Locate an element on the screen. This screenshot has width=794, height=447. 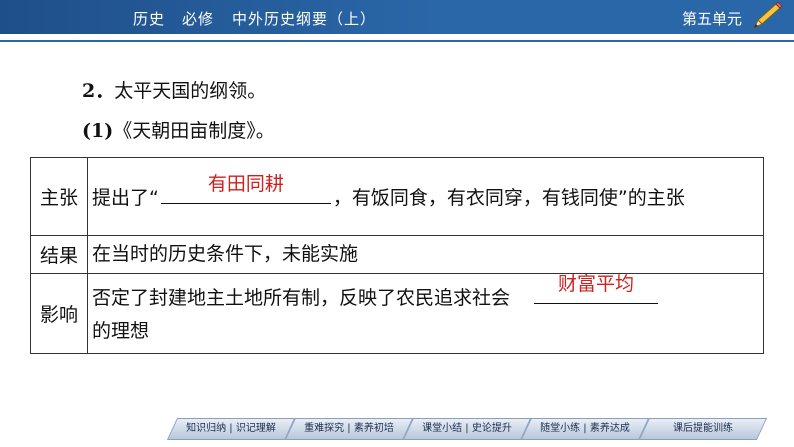
nav-training-label: 课后提能训练 is located at coordinates (703, 428).